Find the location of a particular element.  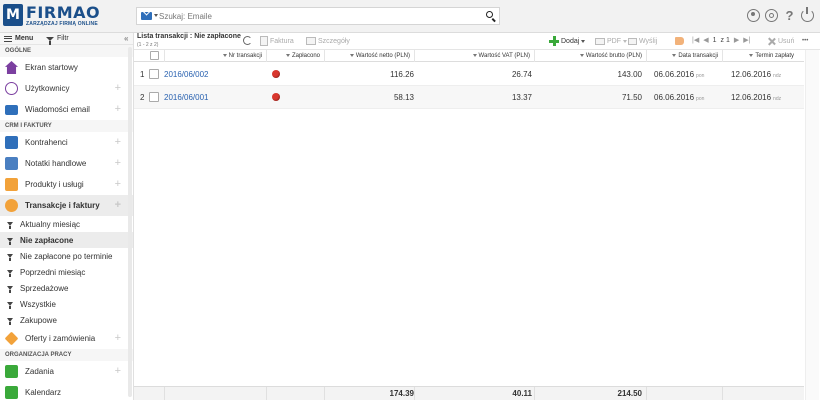

table-scrollbar is located at coordinates (812, 225).